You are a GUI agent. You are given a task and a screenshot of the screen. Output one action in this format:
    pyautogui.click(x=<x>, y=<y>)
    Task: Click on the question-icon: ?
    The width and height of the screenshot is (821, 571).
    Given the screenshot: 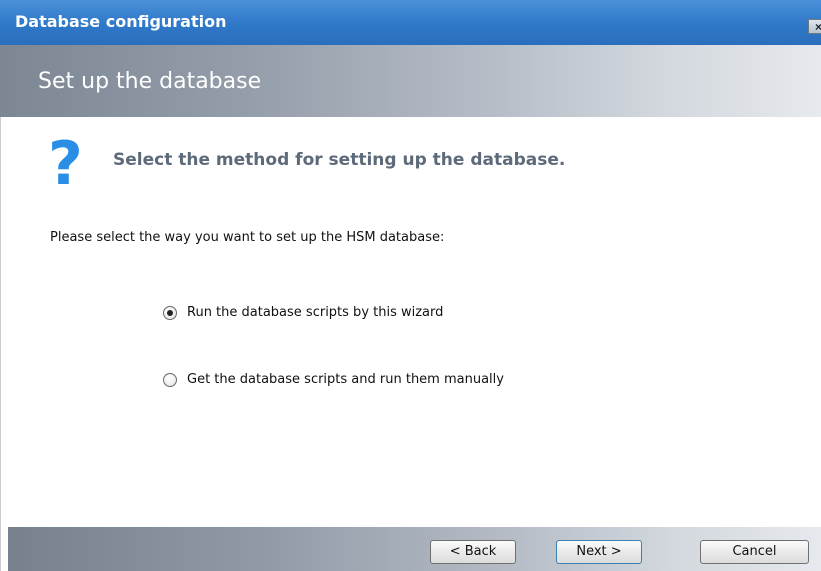 What is the action you would take?
    pyautogui.click(x=65, y=164)
    